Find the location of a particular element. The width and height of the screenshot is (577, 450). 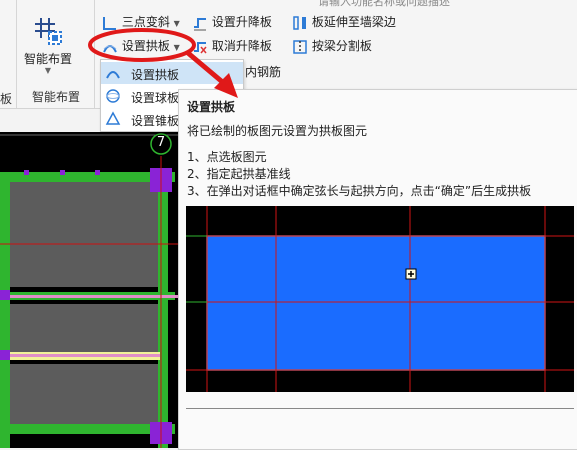

tooltip-step: 2、指定起拱基准线 is located at coordinates (239, 174).